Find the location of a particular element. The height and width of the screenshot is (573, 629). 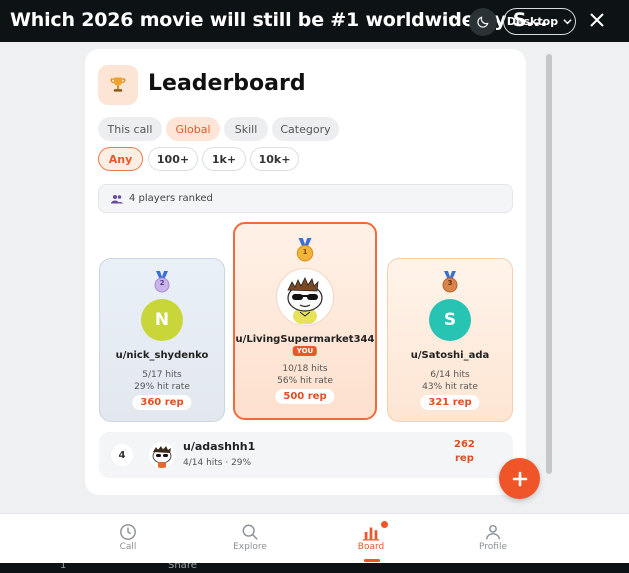

moon-icon is located at coordinates (483, 22).